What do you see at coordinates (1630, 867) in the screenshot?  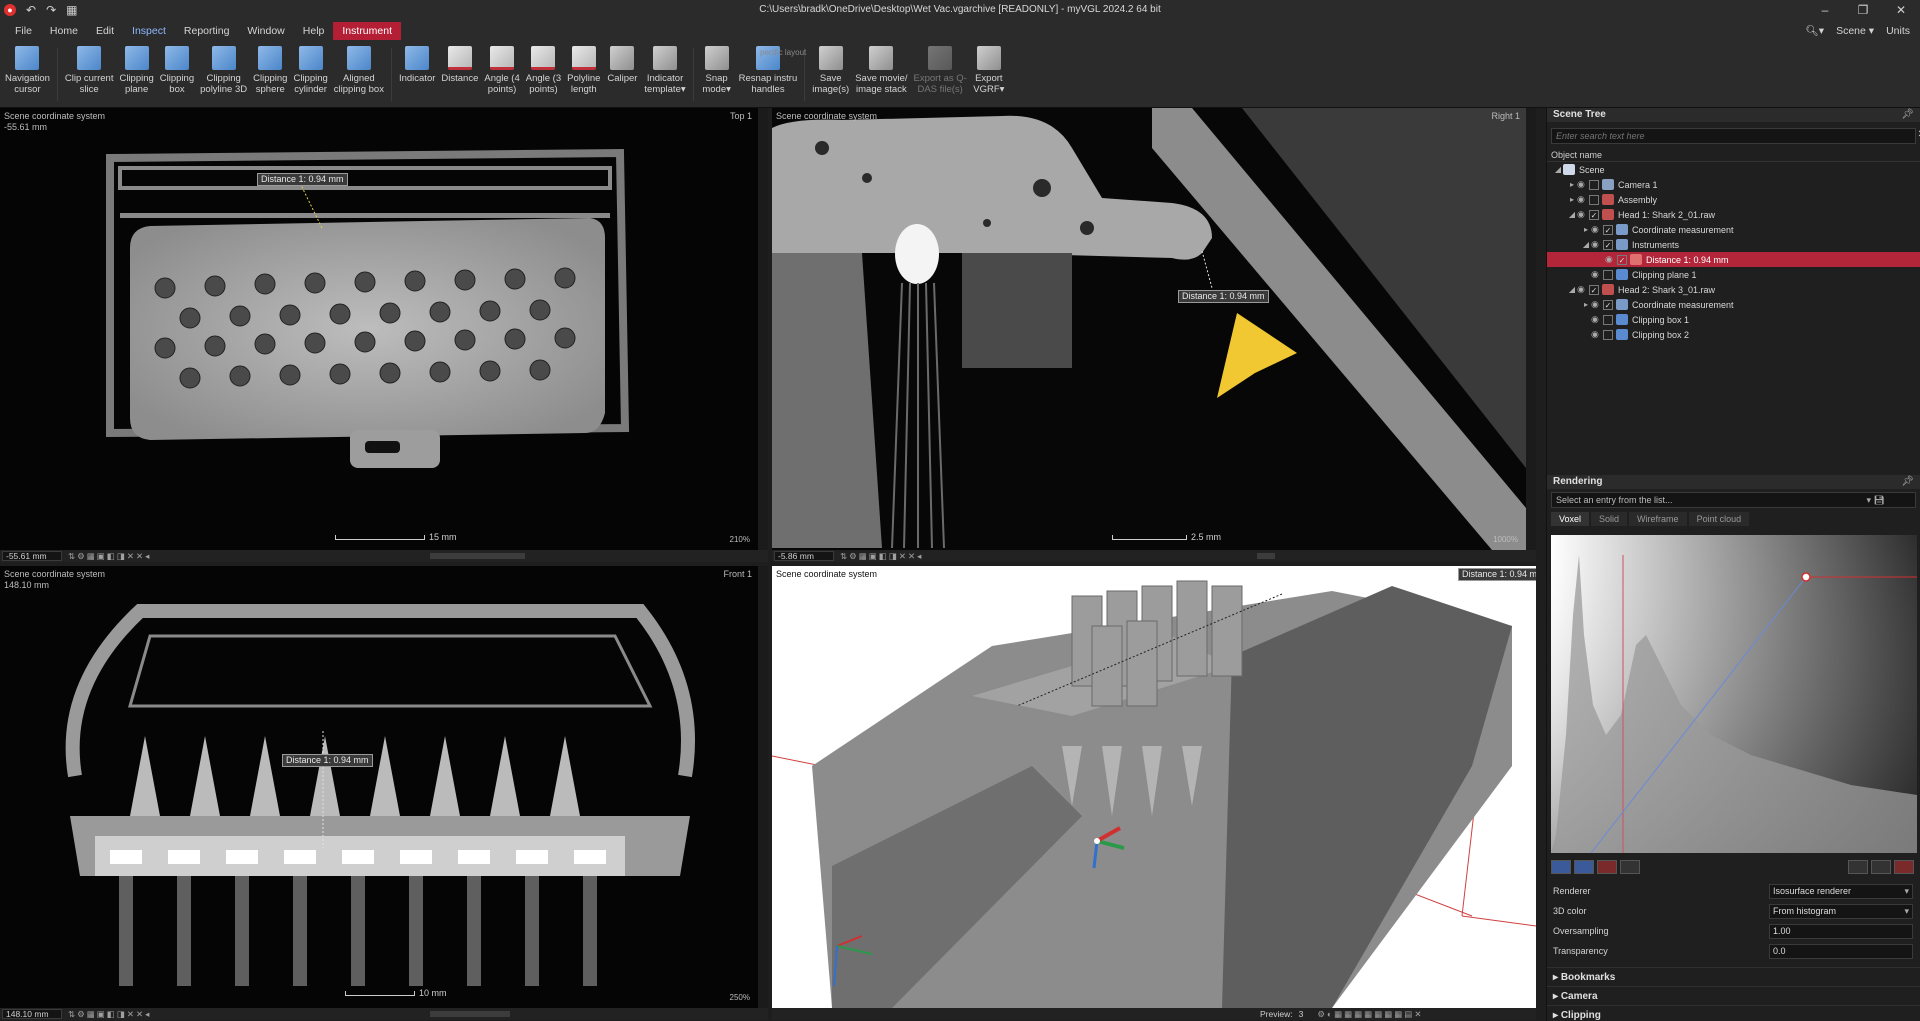 I see `histogram-tool-4-icon` at bounding box center [1630, 867].